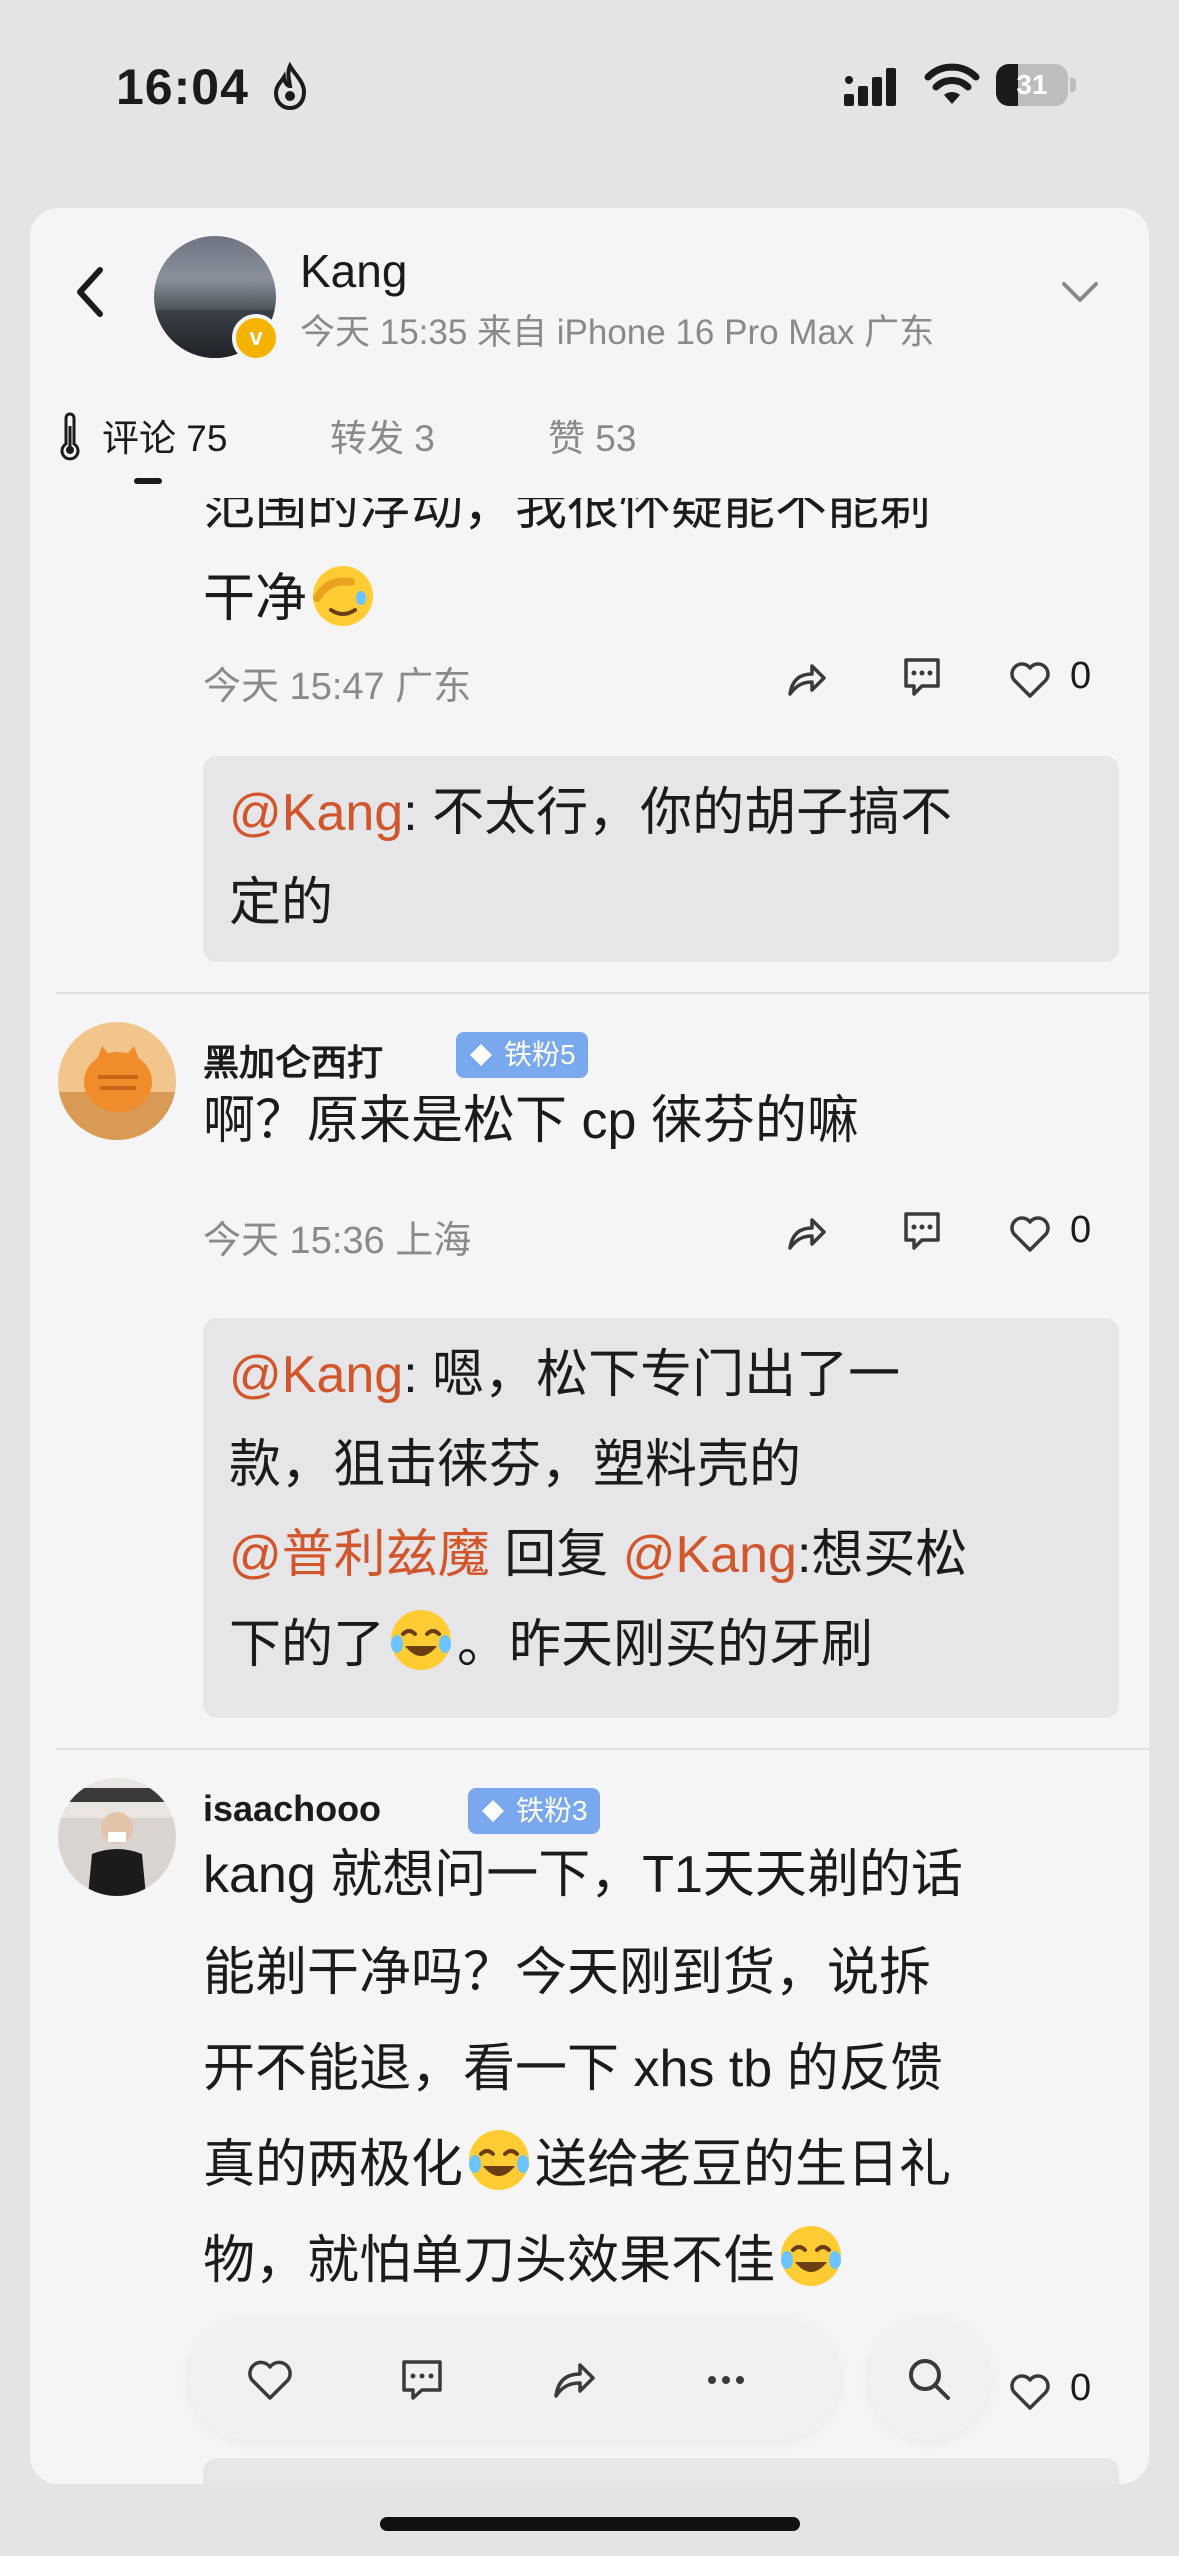 This screenshot has height=2556, width=1179. What do you see at coordinates (617, 332) in the screenshot?
I see `post-meta: 今天 15:35 来自 iPhone 16 Pro Max 广东` at bounding box center [617, 332].